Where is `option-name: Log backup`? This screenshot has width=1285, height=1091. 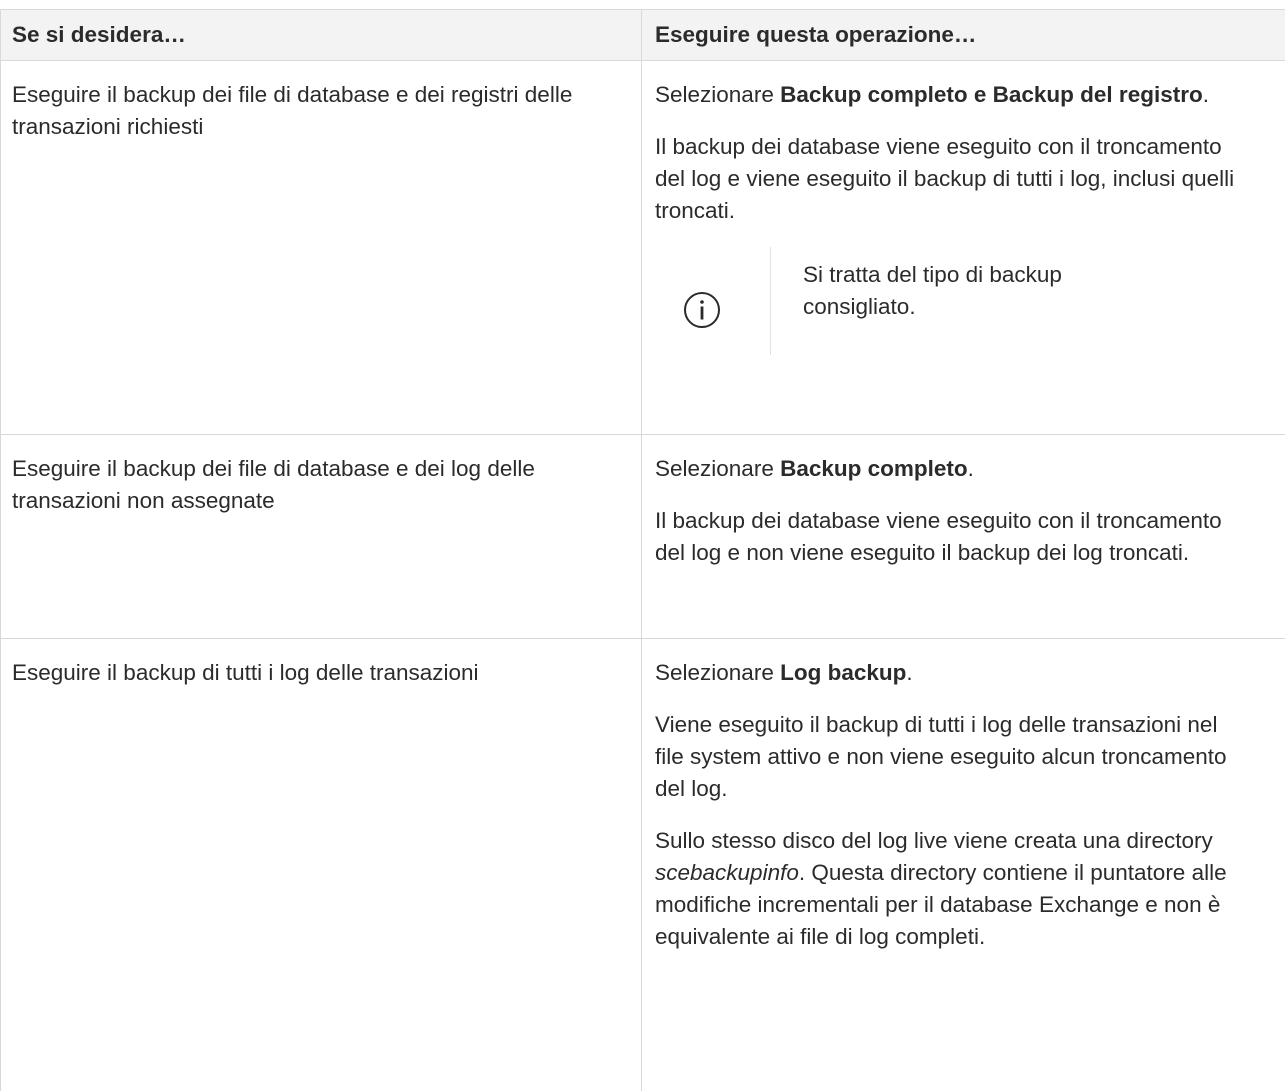 option-name: Log backup is located at coordinates (843, 672).